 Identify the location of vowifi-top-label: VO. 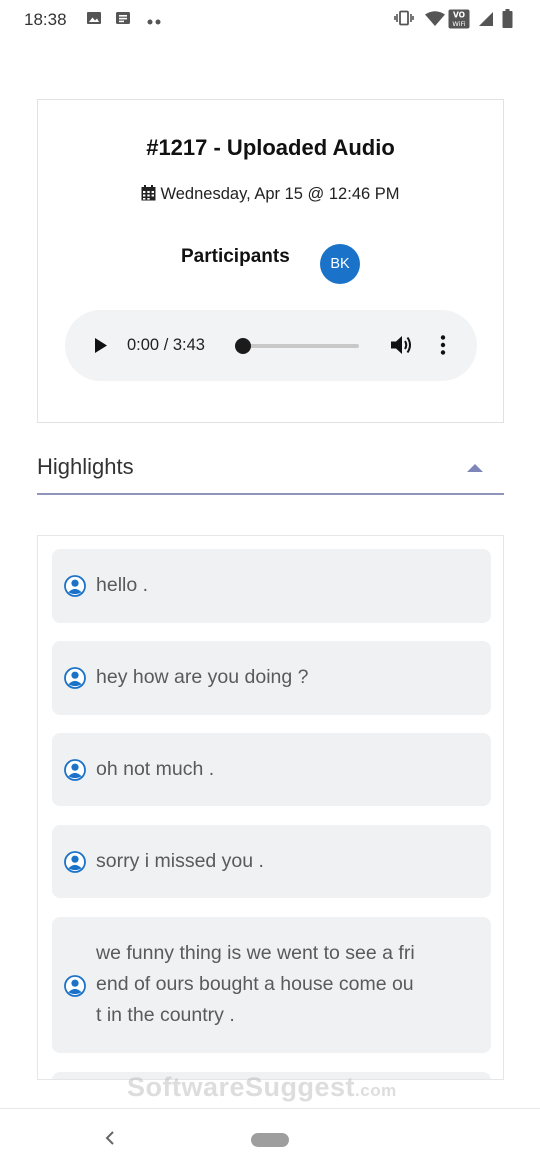
(459, 15).